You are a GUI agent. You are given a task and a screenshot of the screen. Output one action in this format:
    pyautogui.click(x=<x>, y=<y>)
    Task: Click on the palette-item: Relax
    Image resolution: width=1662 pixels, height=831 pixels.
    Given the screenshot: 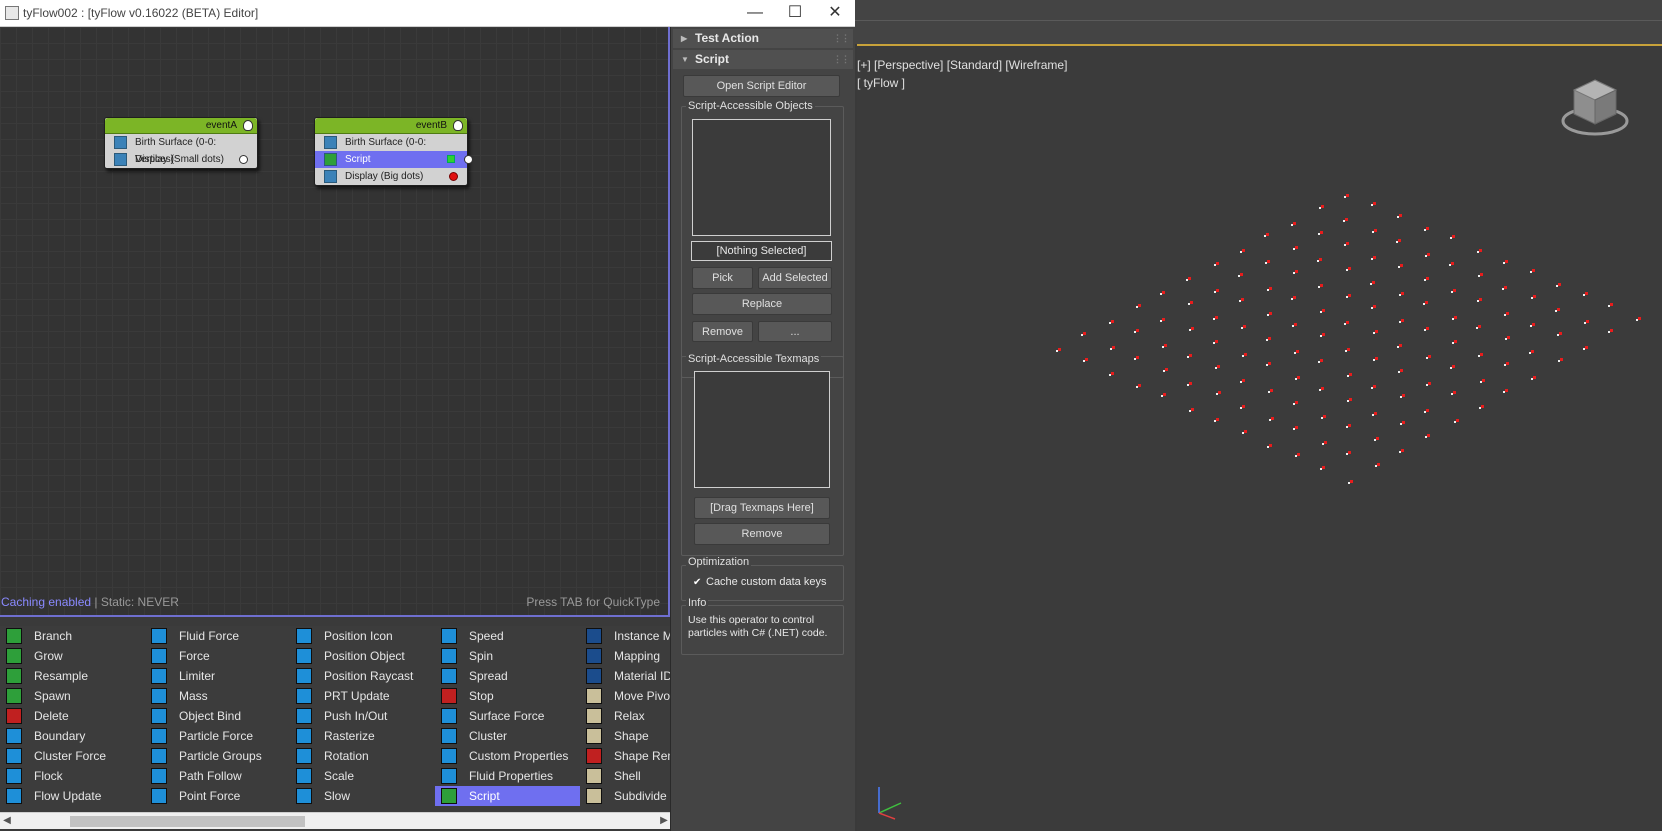 What is the action you would take?
    pyautogui.click(x=626, y=716)
    